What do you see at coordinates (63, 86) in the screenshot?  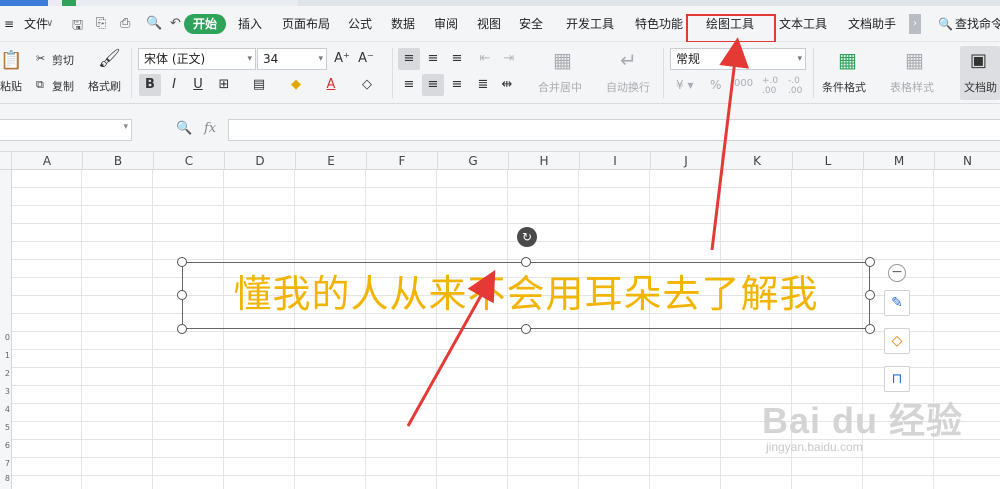 I see `copy-button: 复制` at bounding box center [63, 86].